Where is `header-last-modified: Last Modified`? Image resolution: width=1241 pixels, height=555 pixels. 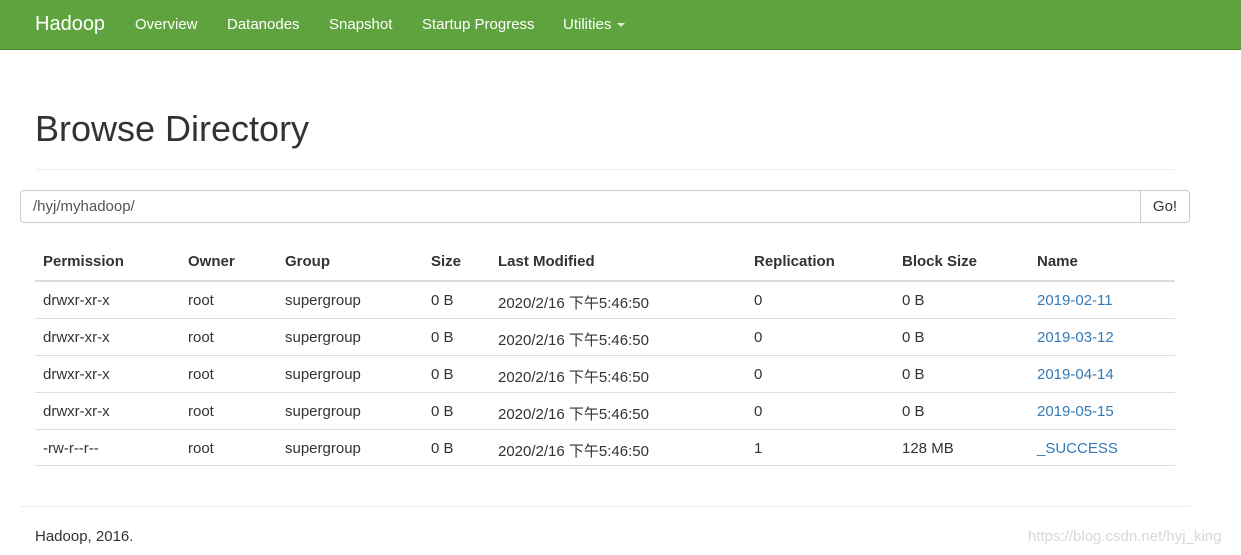
header-last-modified: Last Modified is located at coordinates (546, 261).